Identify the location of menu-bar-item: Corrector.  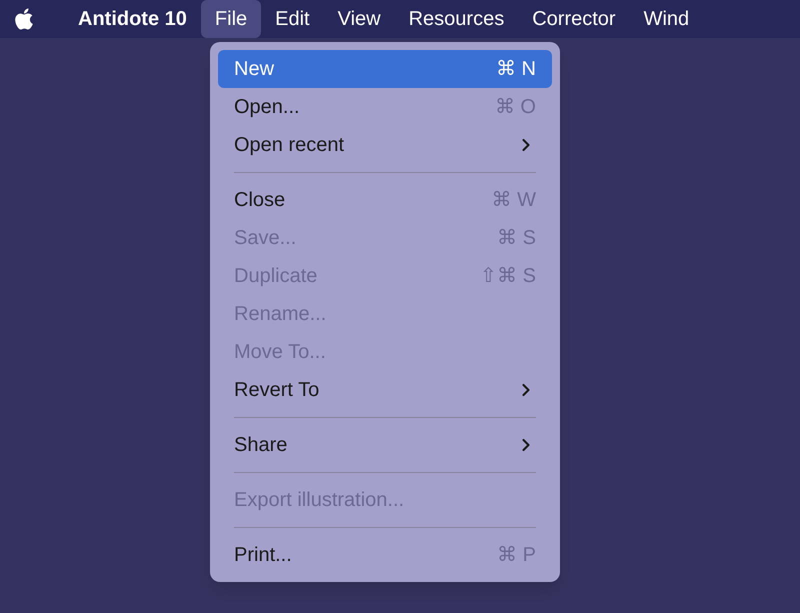
(574, 19).